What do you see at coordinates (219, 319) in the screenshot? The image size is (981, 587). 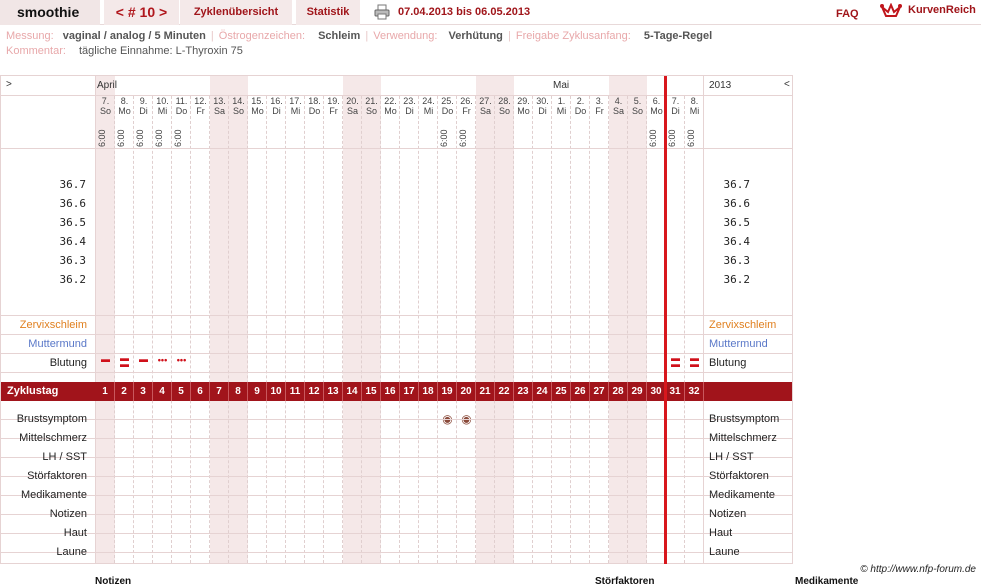 I see `day-column: 13. Sa` at bounding box center [219, 319].